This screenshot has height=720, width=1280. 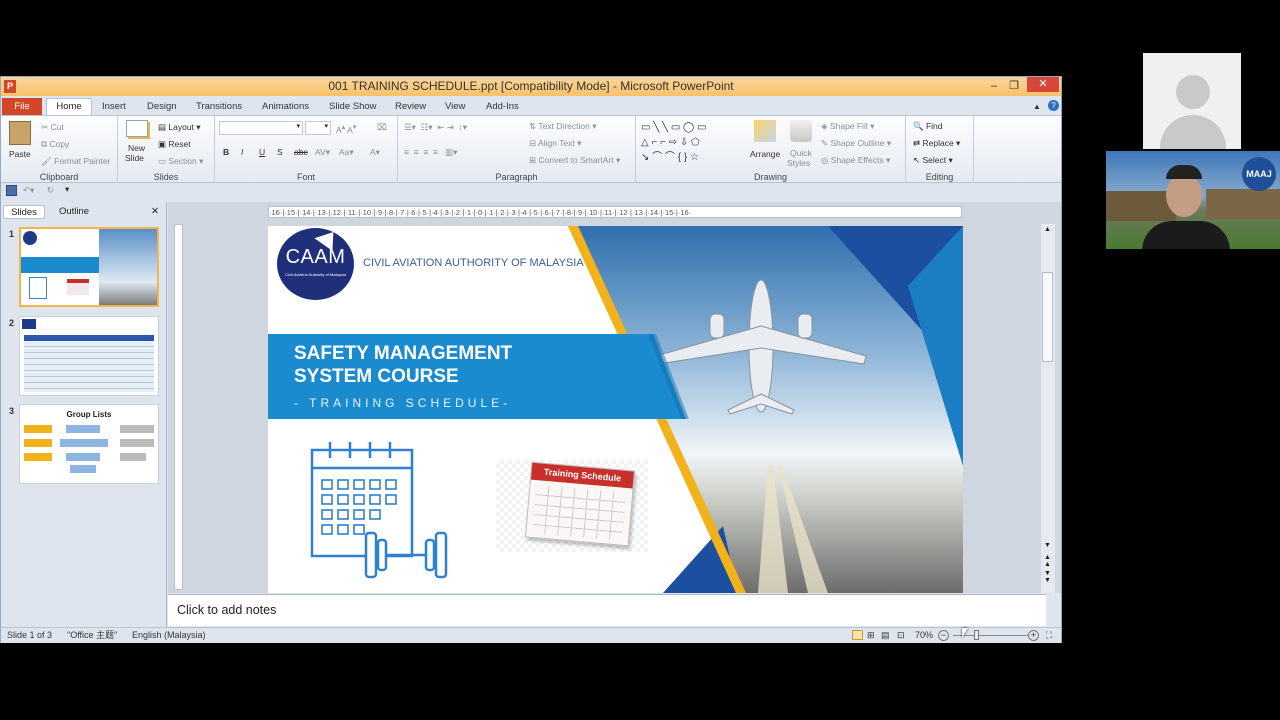 I want to click on customize-qat-icon: ▾, so click(x=67, y=189).